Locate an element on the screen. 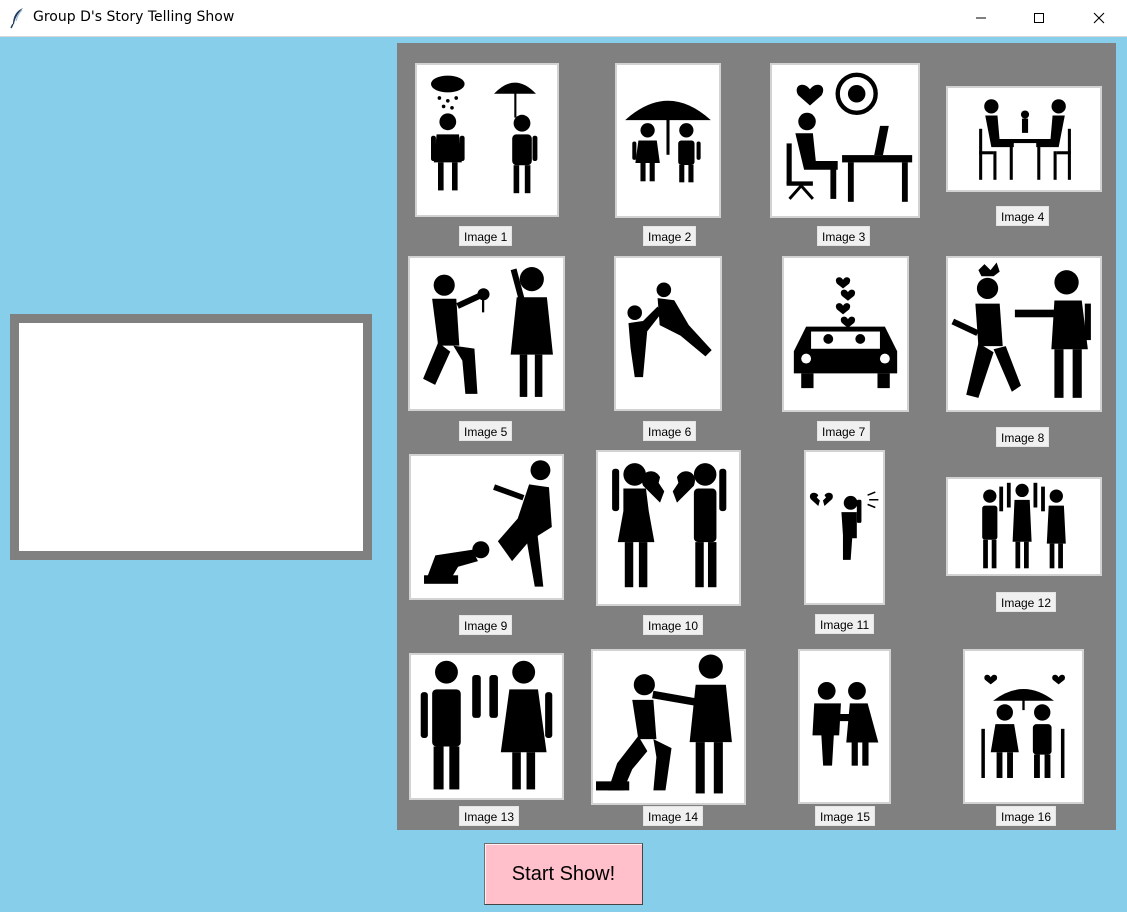  shared-umbrella-couple-icon is located at coordinates (668, 141).